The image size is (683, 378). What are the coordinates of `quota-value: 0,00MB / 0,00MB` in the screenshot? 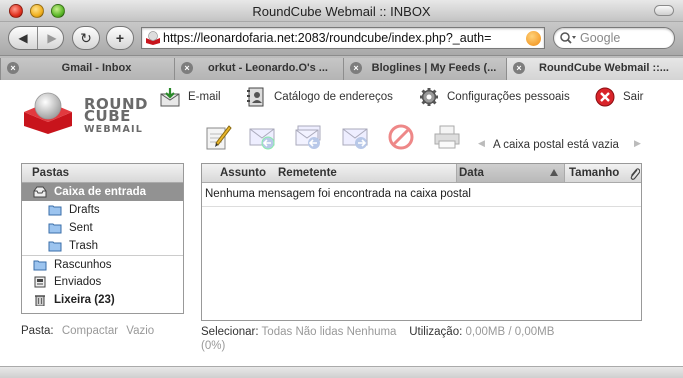 It's located at (510, 332).